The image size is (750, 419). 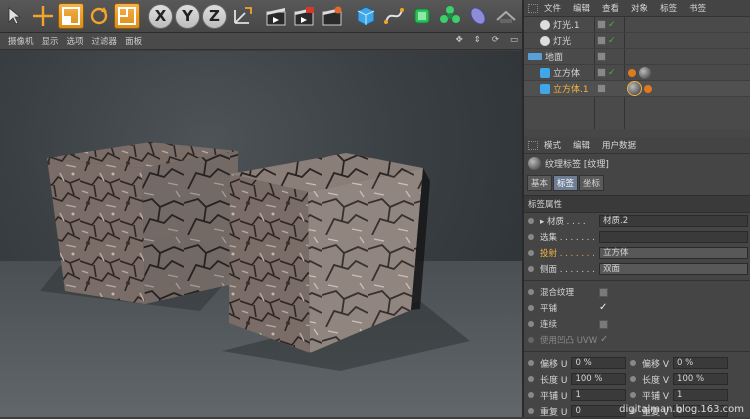 I want to click on add-scene-button, so click(x=506, y=16).